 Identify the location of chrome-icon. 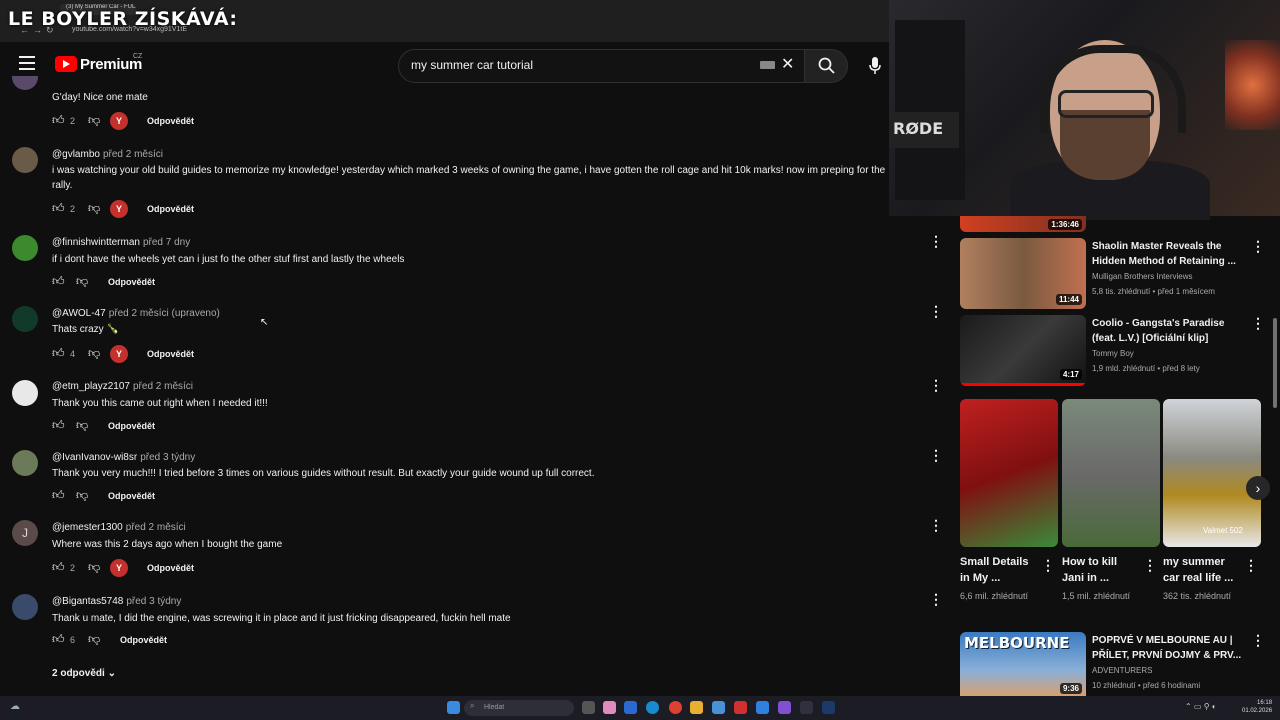
(675, 707).